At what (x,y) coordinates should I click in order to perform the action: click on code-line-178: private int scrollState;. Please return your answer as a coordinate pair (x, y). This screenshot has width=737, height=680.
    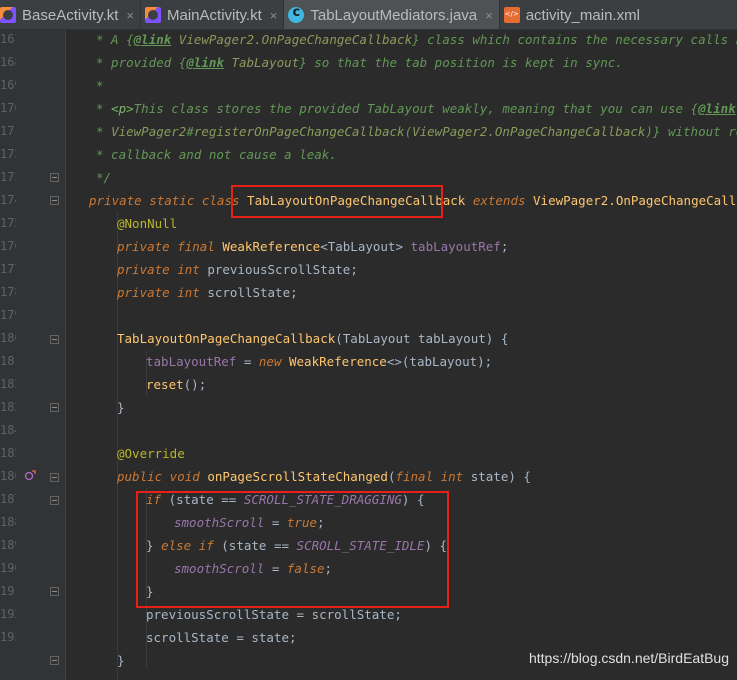
    Looking at the image, I should click on (207, 292).